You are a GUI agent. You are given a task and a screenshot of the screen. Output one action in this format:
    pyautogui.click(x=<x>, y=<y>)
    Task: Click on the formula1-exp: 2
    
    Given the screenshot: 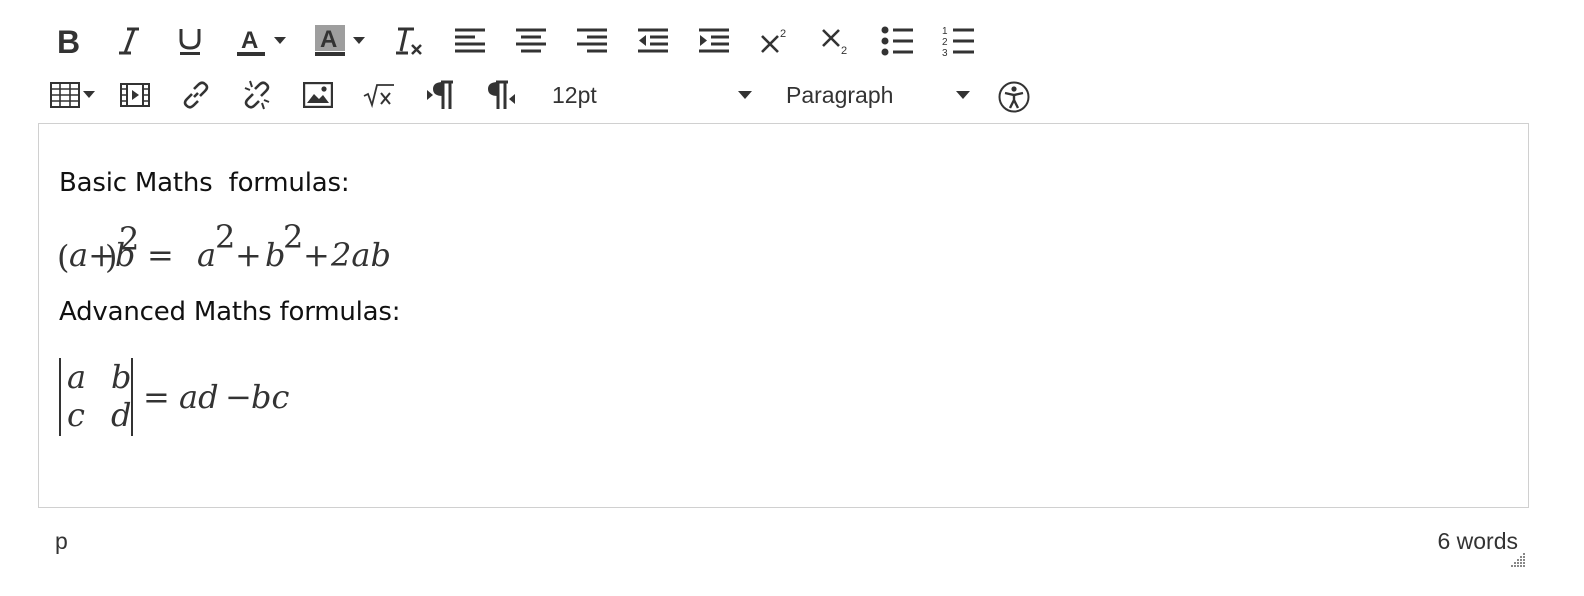 What is the action you would take?
    pyautogui.click(x=129, y=240)
    